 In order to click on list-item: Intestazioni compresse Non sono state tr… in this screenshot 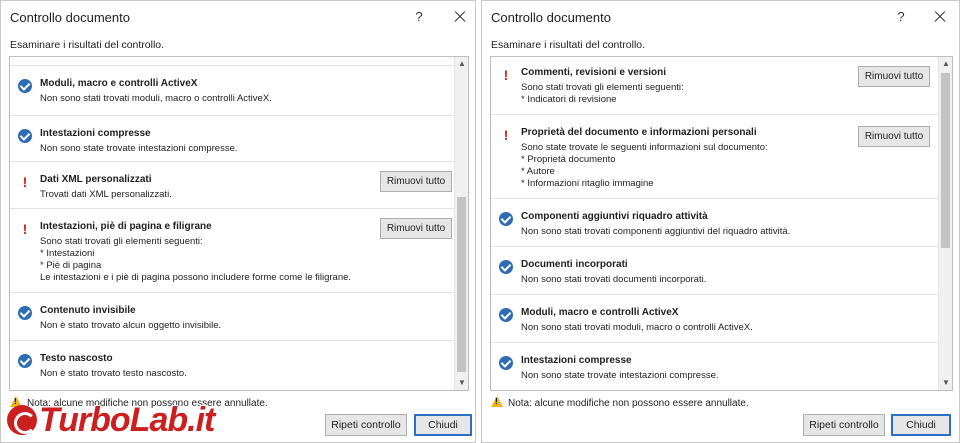, I will do `click(714, 366)`.